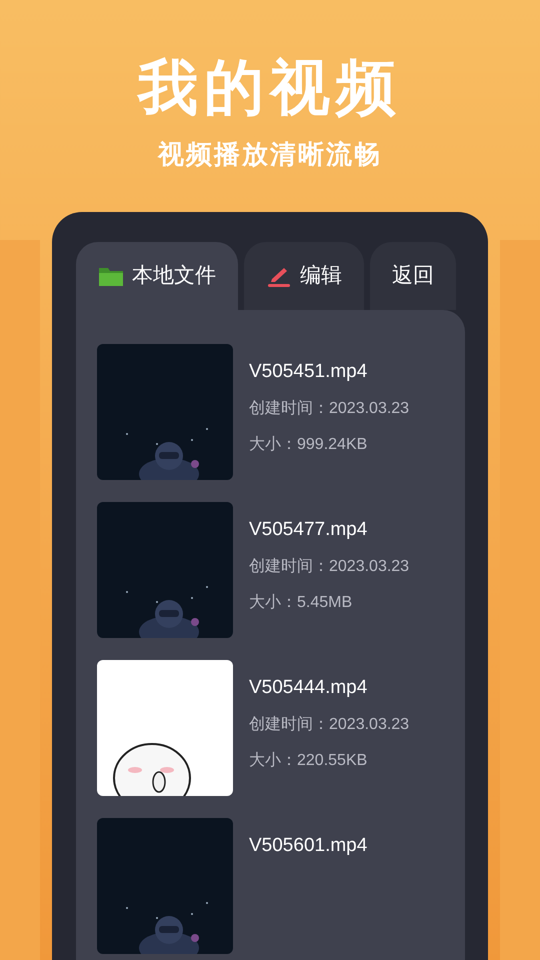  I want to click on tab: 编辑, so click(304, 276).